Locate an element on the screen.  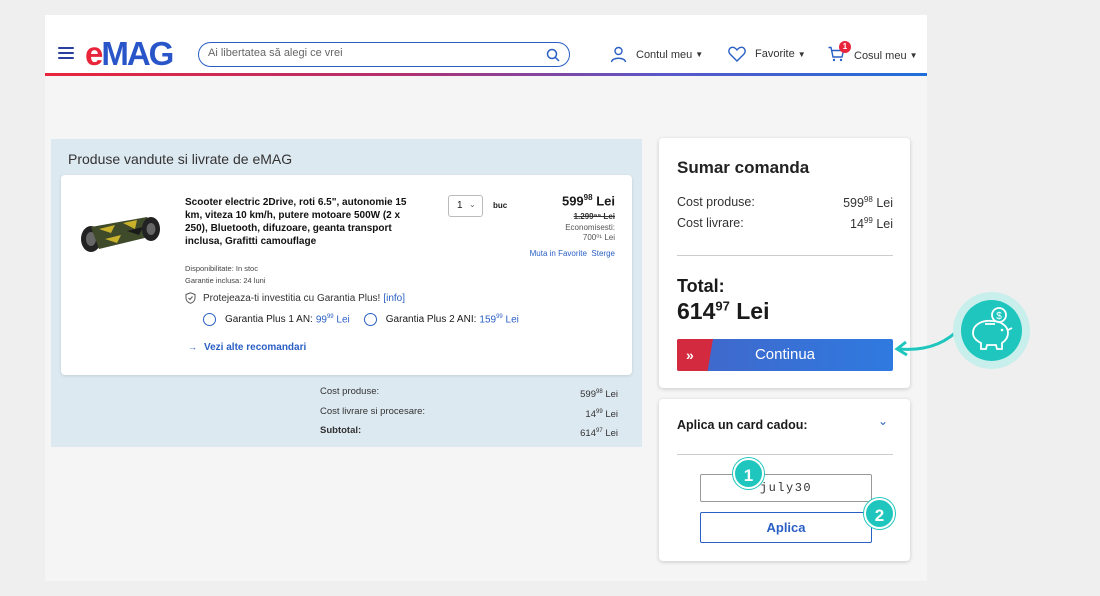
gift-card-input: july30 is located at coordinates (786, 488).